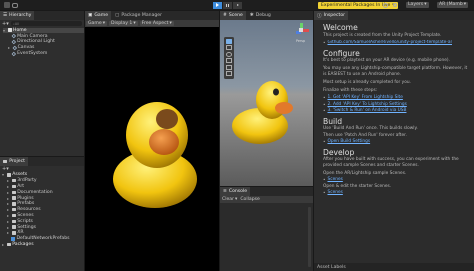 The image size is (474, 271). What do you see at coordinates (334, 179) in the screenshot?
I see `scenes-link-1: Scenes` at bounding box center [334, 179].